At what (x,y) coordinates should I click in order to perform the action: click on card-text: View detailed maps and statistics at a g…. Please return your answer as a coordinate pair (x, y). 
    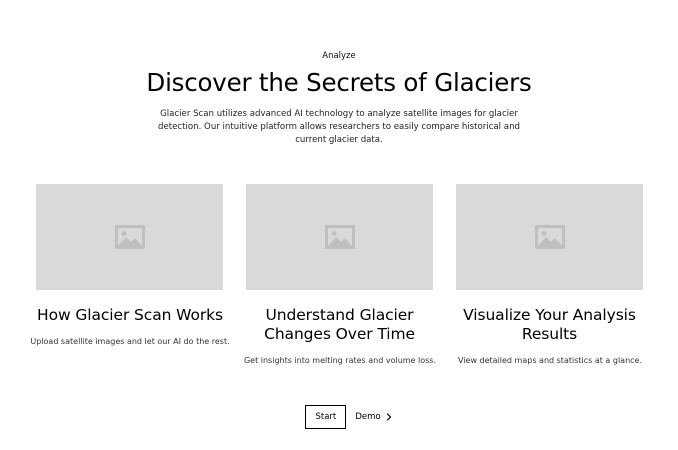
    Looking at the image, I should click on (550, 360).